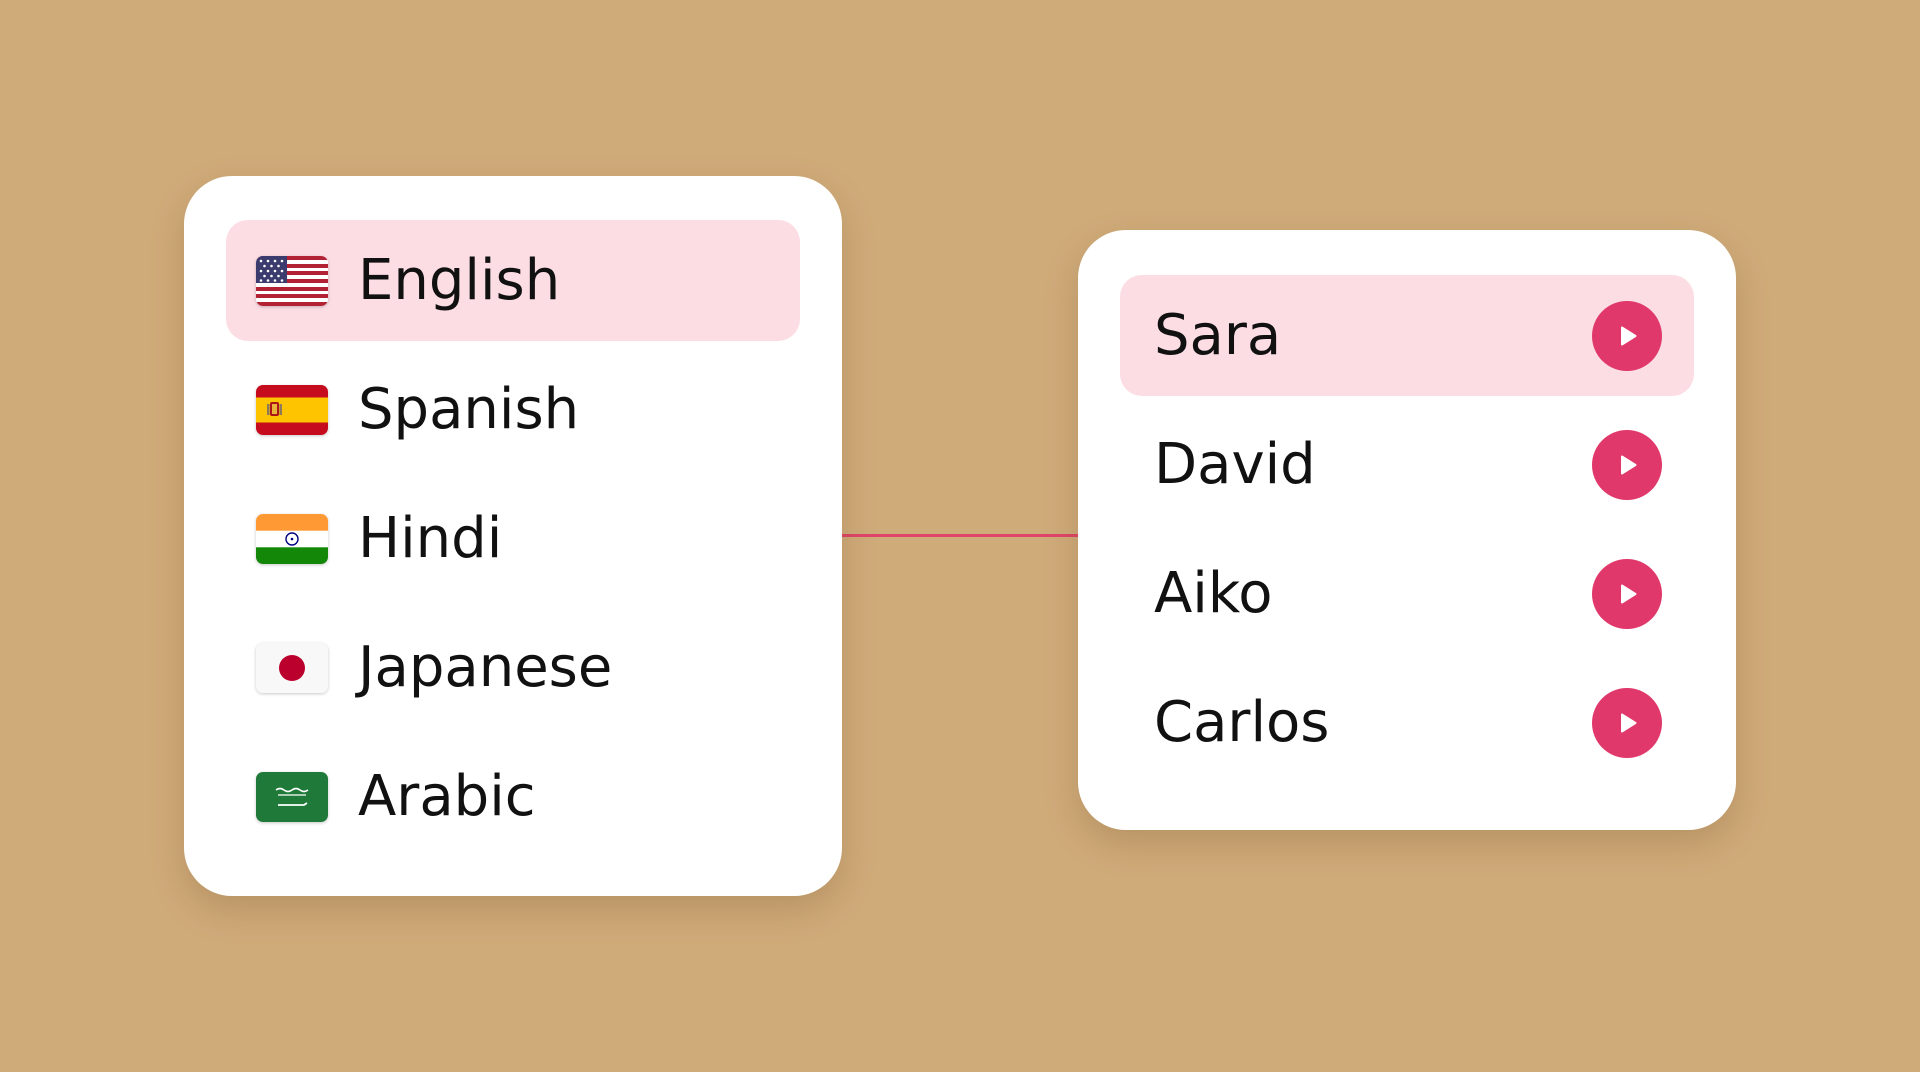 The height and width of the screenshot is (1072, 1920). I want to click on language-label-arabic: Arabic, so click(447, 796).